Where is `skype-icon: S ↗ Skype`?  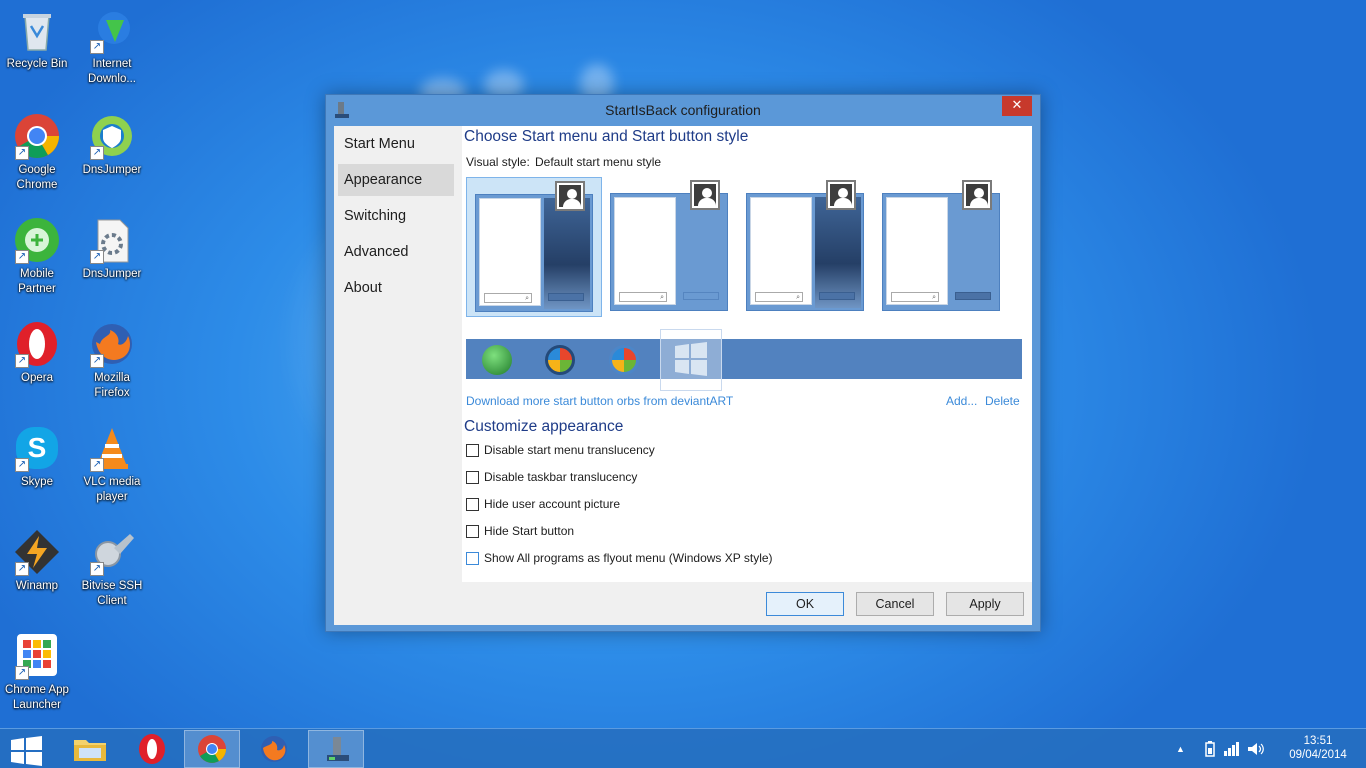
skype-icon: S ↗ Skype is located at coordinates (37, 457).